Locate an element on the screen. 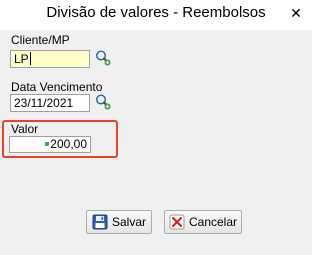 The image size is (320, 255). title-bar: Divisão de valores - Reembolsos ✕ is located at coordinates (156, 15).